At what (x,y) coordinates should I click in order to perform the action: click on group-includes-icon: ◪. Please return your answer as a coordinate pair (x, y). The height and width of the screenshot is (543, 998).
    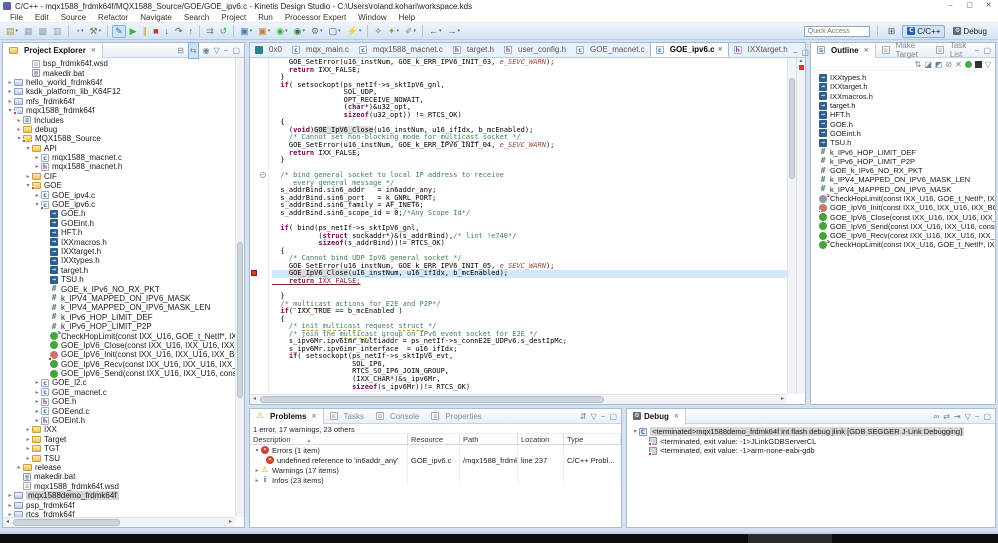
    Looking at the image, I should click on (928, 64).